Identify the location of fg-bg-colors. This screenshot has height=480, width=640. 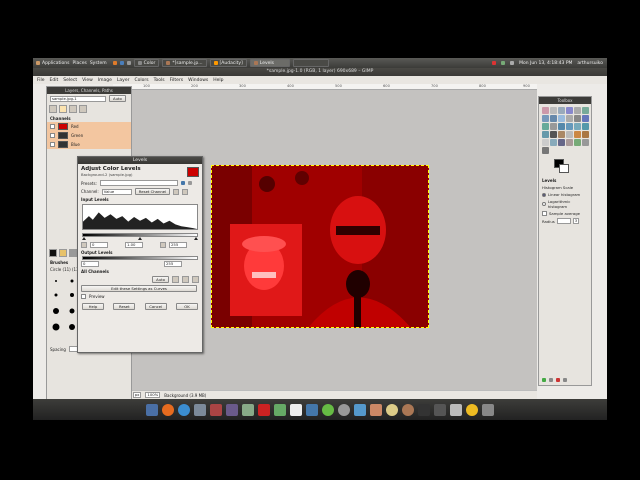
(565, 167).